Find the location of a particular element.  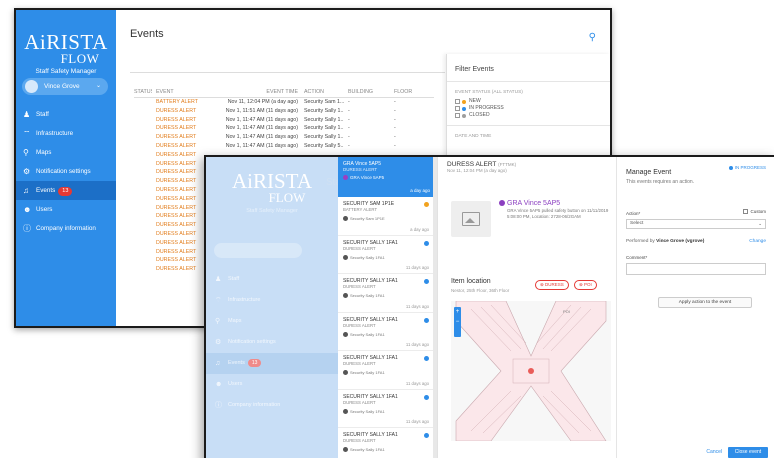

search-icon: ⚲ is located at coordinates (592, 37).